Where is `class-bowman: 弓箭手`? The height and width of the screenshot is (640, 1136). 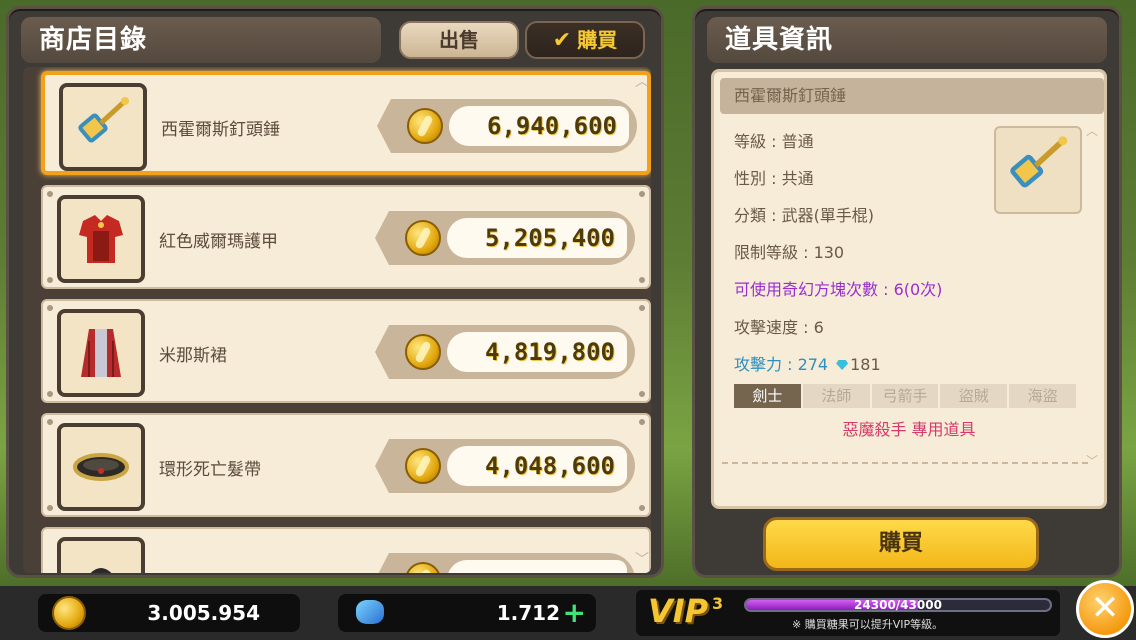
class-bowman: 弓箭手 is located at coordinates (905, 396).